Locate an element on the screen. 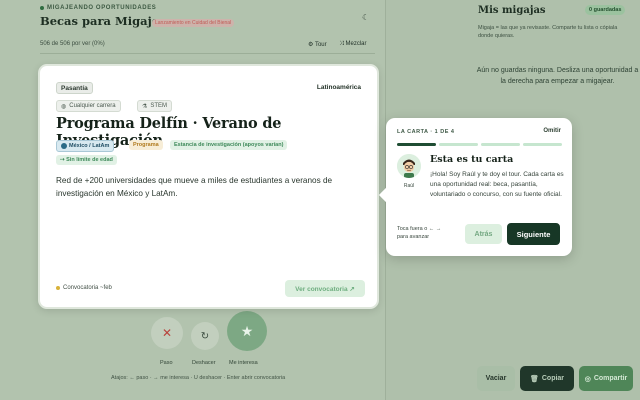 This screenshot has height=400, width=640. tour-step: LA CARTA · 1 DE 4 is located at coordinates (426, 132).